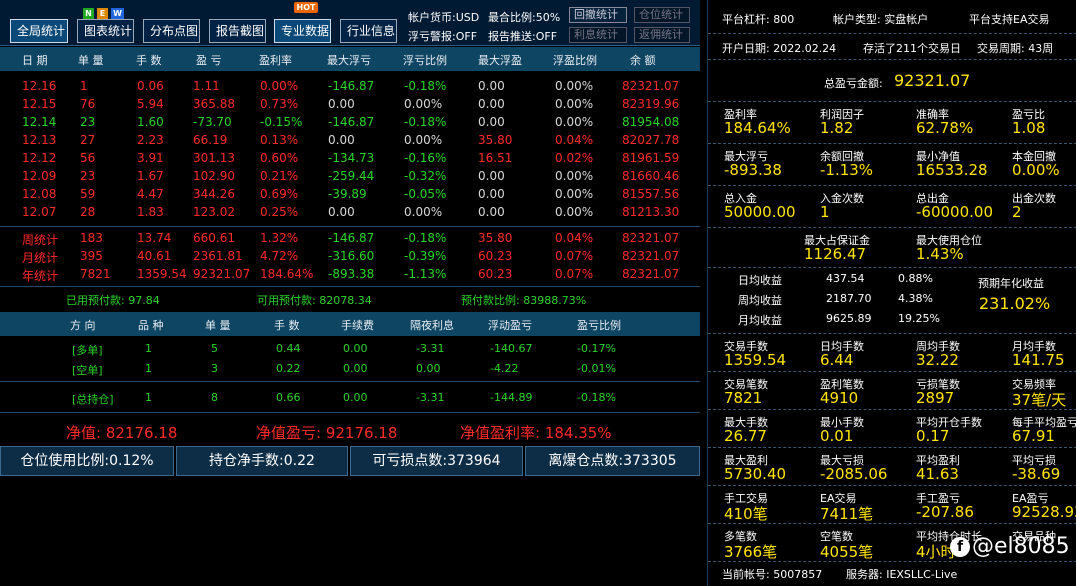 The width and height of the screenshot is (1076, 586). Describe the element at coordinates (915, 298) in the screenshot. I see `income-rate: 4.38%` at that location.